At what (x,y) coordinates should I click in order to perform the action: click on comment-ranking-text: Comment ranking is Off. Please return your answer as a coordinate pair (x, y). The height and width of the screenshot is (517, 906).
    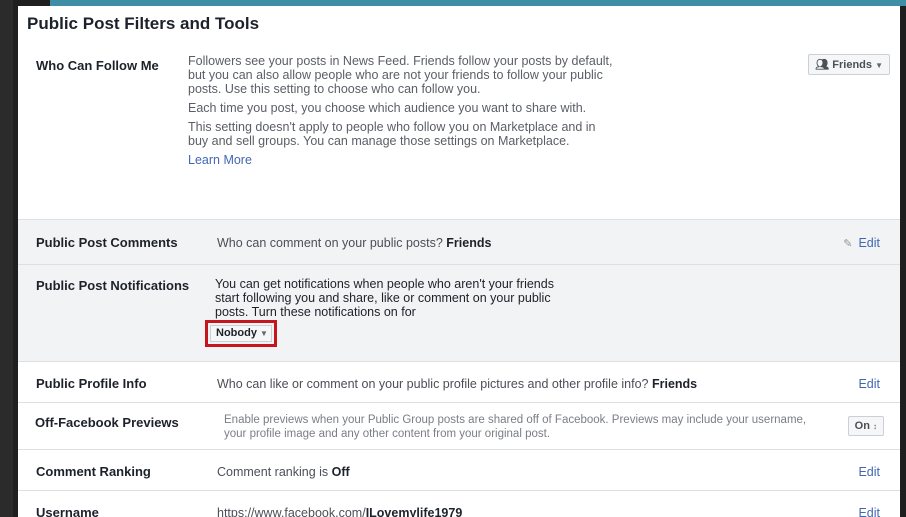
    Looking at the image, I should click on (283, 472).